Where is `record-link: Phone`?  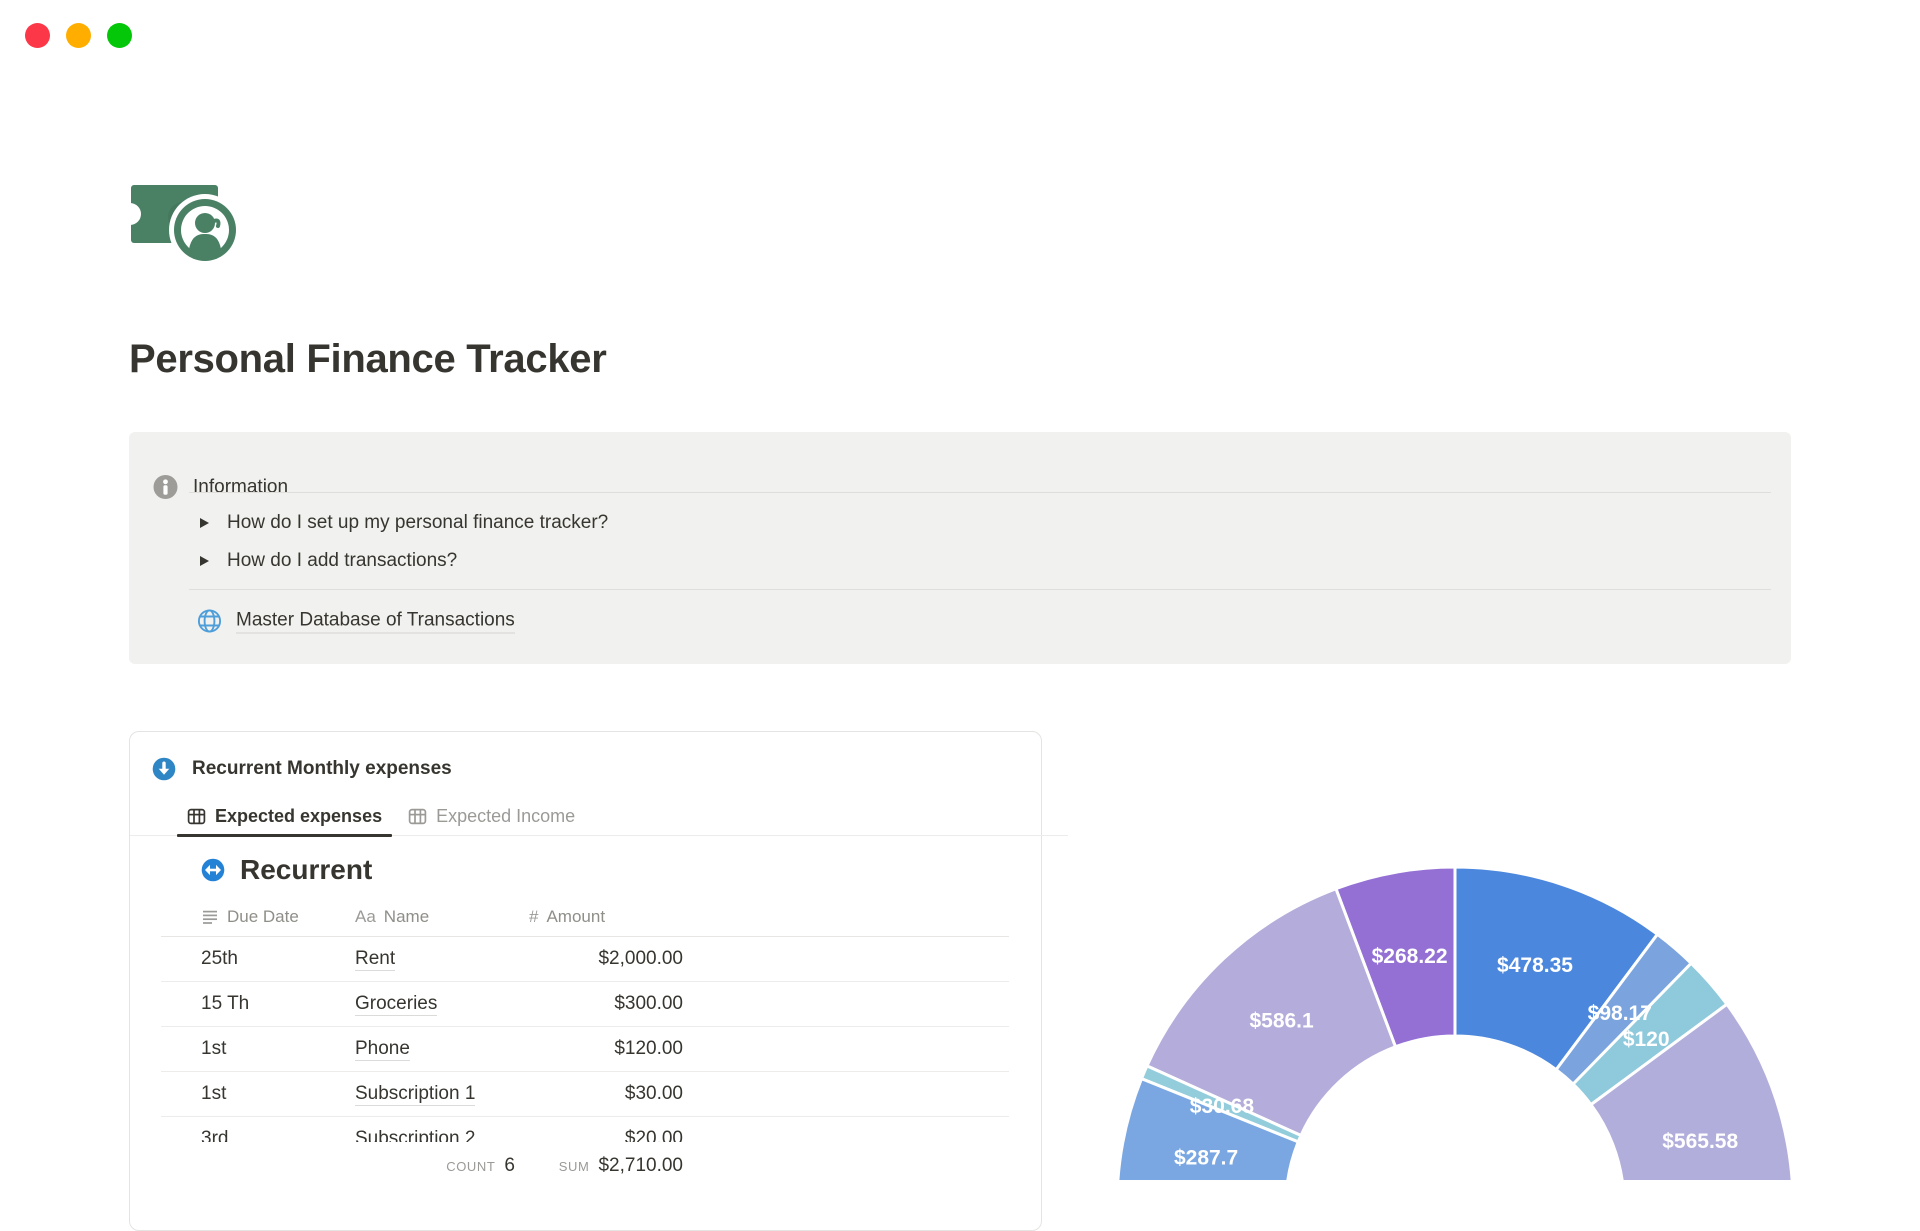 record-link: Phone is located at coordinates (382, 1049).